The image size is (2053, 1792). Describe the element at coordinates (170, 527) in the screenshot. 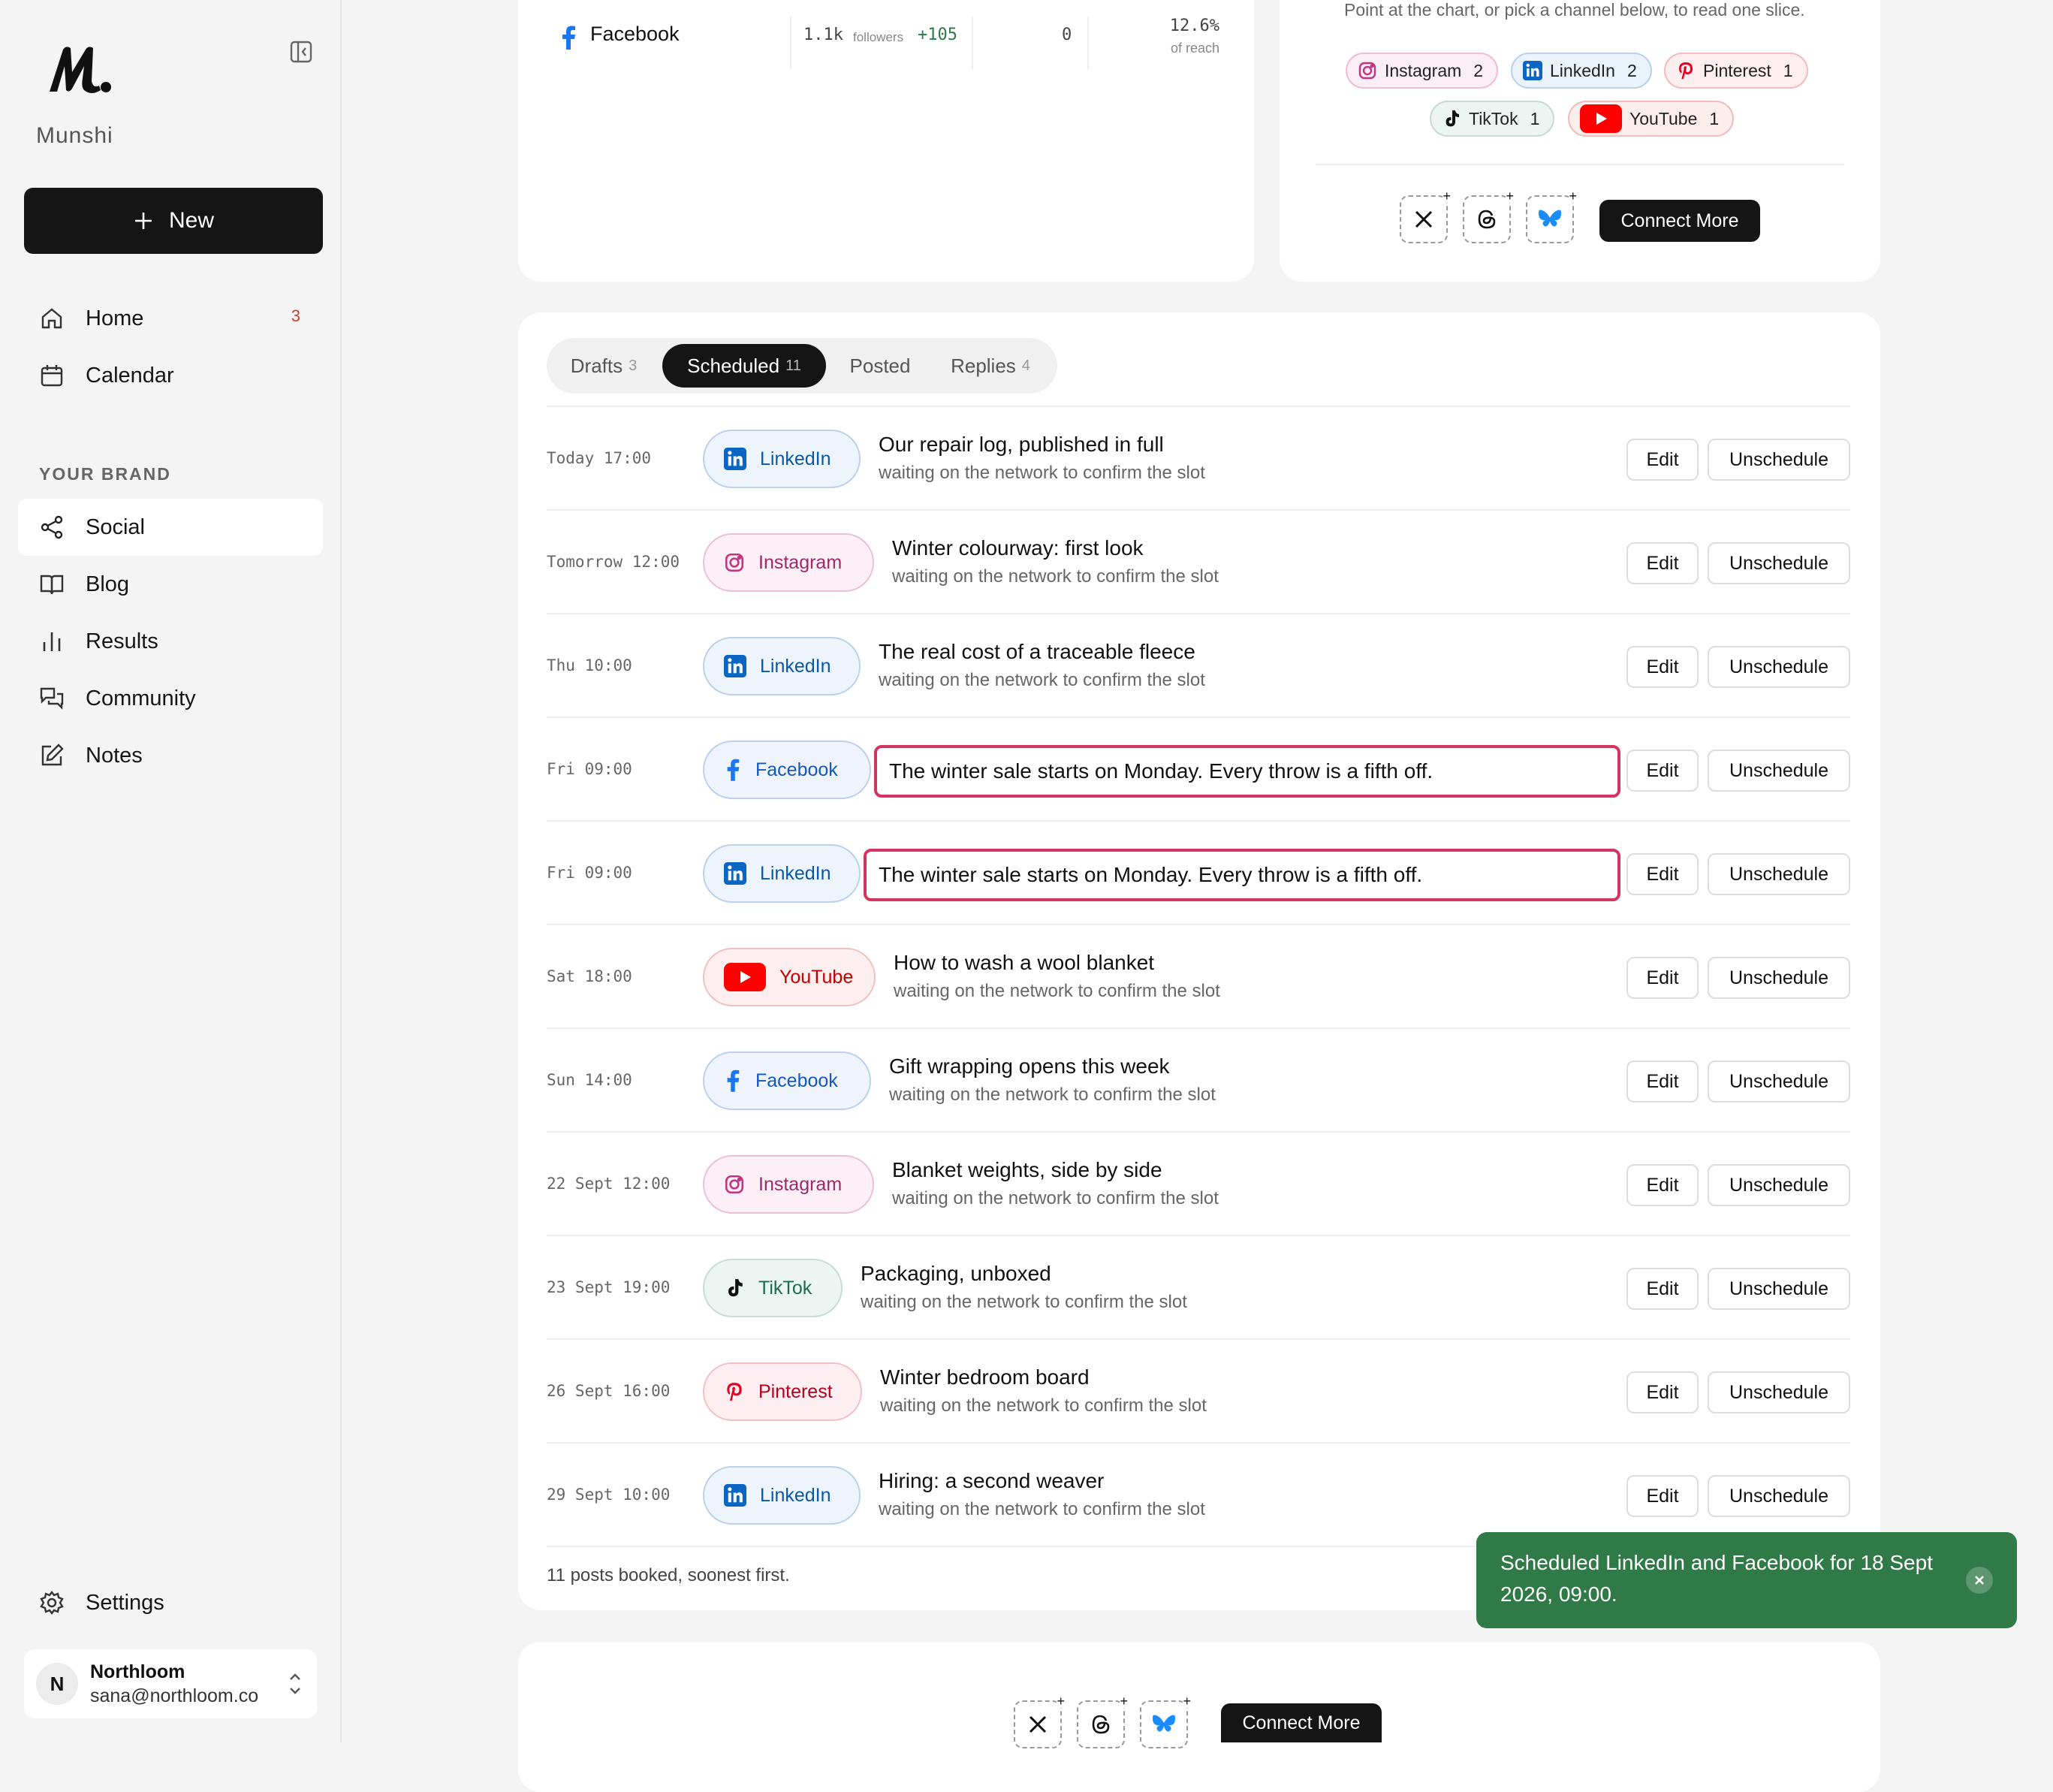

I see `sidebar-item-social: Social` at that location.